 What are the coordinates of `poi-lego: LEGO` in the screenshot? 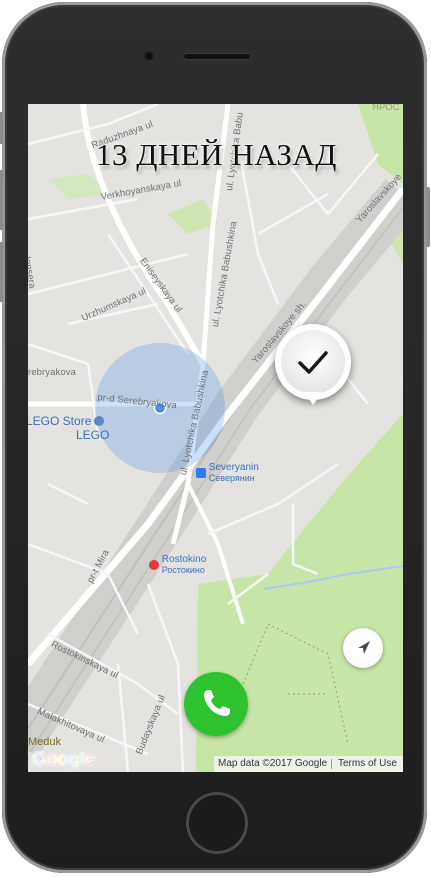 It's located at (93, 435).